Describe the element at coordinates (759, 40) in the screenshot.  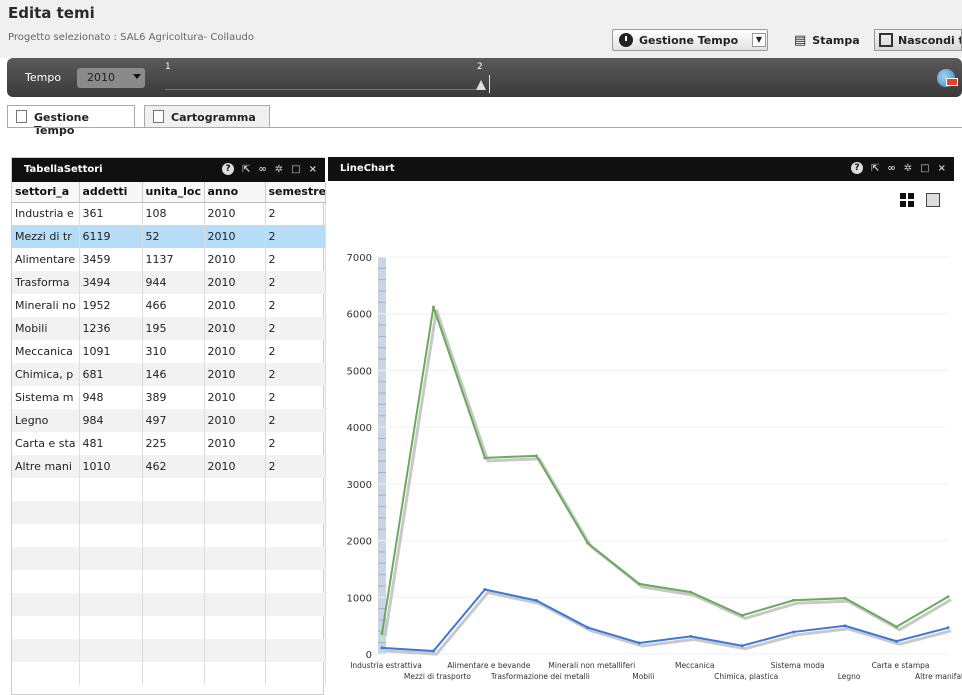
I see `gestione-tempo-dropdown-arrow: ▼` at that location.